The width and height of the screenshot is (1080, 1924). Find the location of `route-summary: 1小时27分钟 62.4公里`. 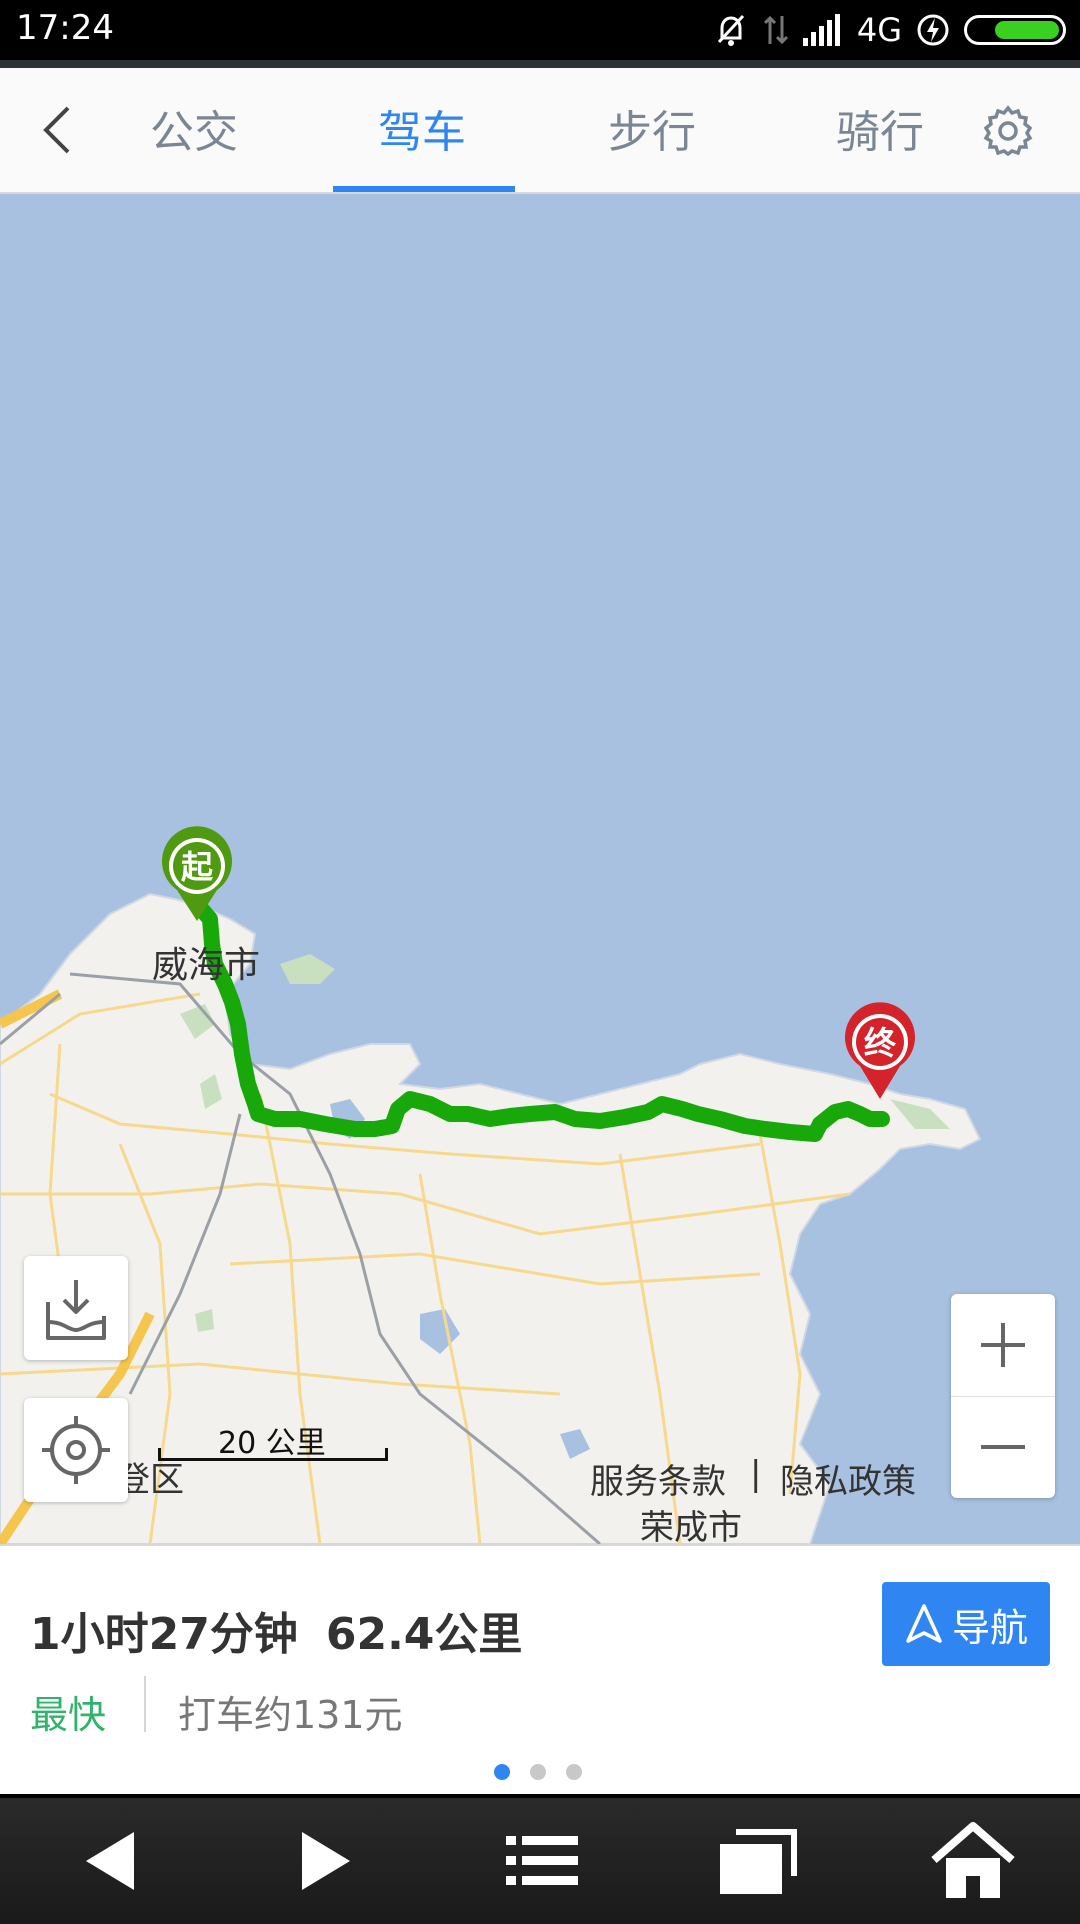

route-summary: 1小时27分钟 62.4公里 is located at coordinates (276, 1630).